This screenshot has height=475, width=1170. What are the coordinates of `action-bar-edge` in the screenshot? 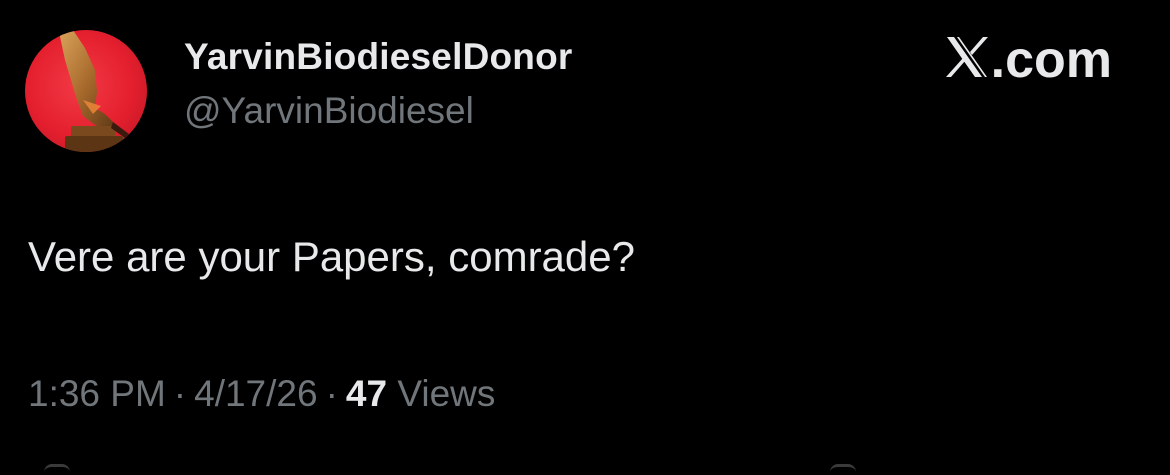 It's located at (585, 466).